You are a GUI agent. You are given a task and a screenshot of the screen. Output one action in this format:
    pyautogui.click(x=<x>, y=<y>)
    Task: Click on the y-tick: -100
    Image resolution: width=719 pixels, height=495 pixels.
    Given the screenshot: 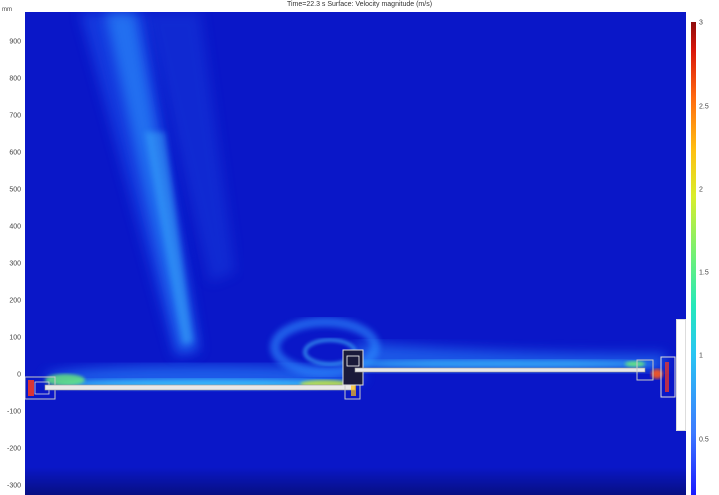 What is the action you would take?
    pyautogui.click(x=13, y=412)
    